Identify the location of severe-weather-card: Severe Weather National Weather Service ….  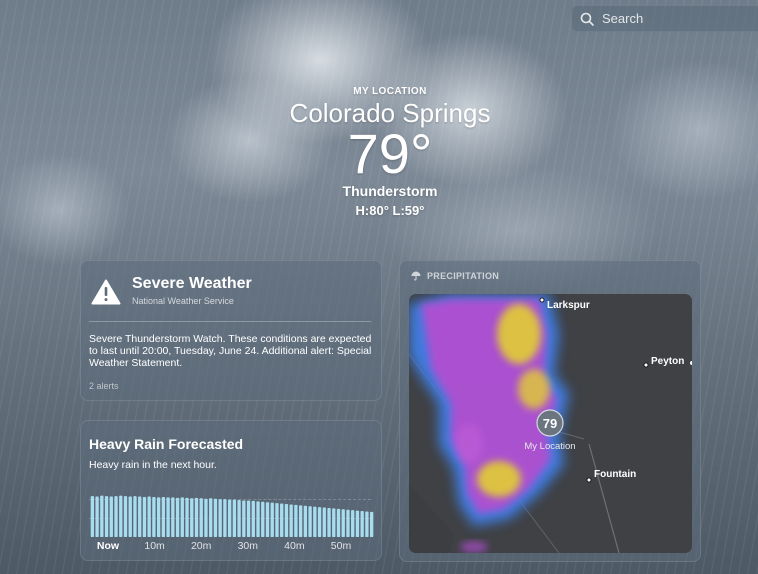
(231, 330).